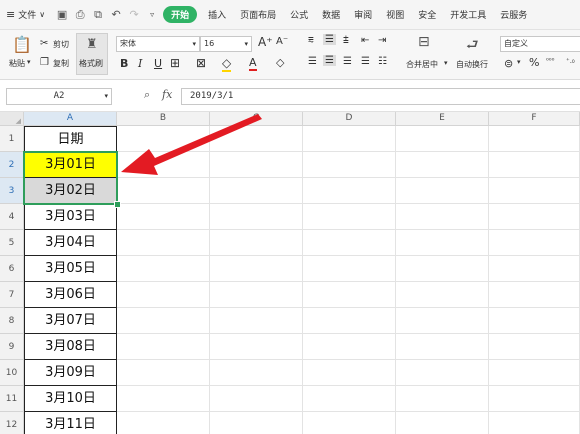 This screenshot has width=580, height=434. I want to click on row-header-7: 7, so click(12, 295).